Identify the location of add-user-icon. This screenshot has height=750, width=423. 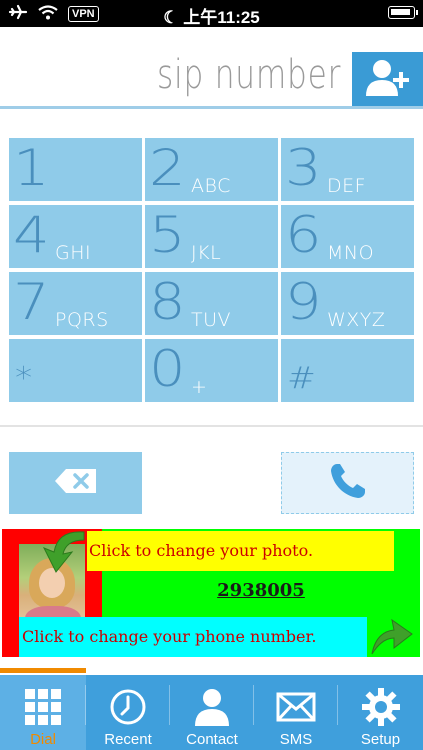
(388, 80).